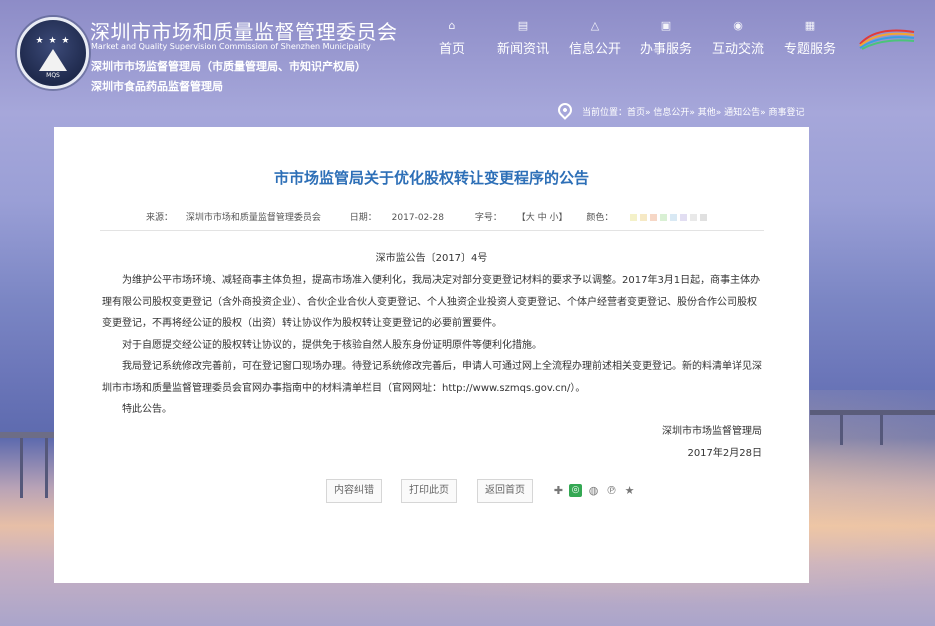 This screenshot has width=935, height=626. I want to click on color-label: 颜色：, so click(600, 218).